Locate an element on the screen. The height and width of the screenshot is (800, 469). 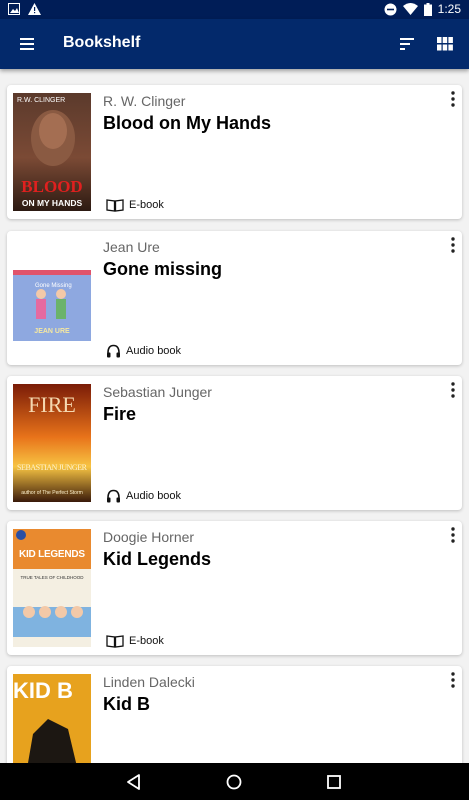
home-icon is located at coordinates (234, 782).